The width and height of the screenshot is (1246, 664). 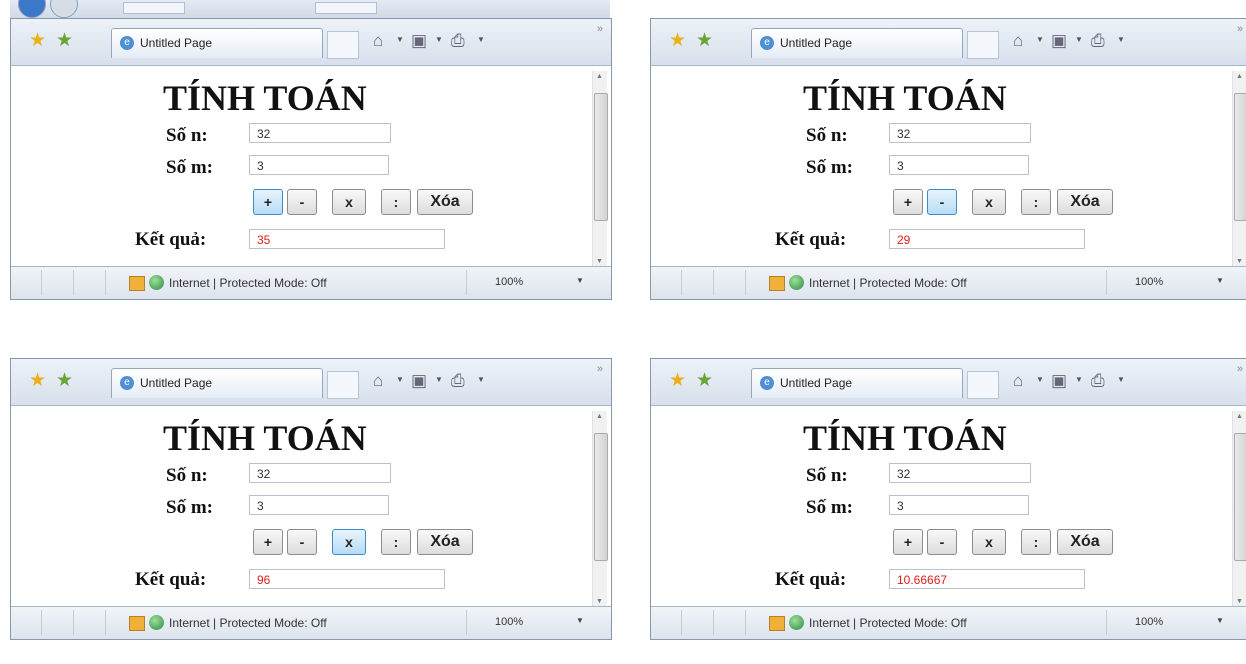 I want to click on result-field: 29, so click(x=987, y=239).